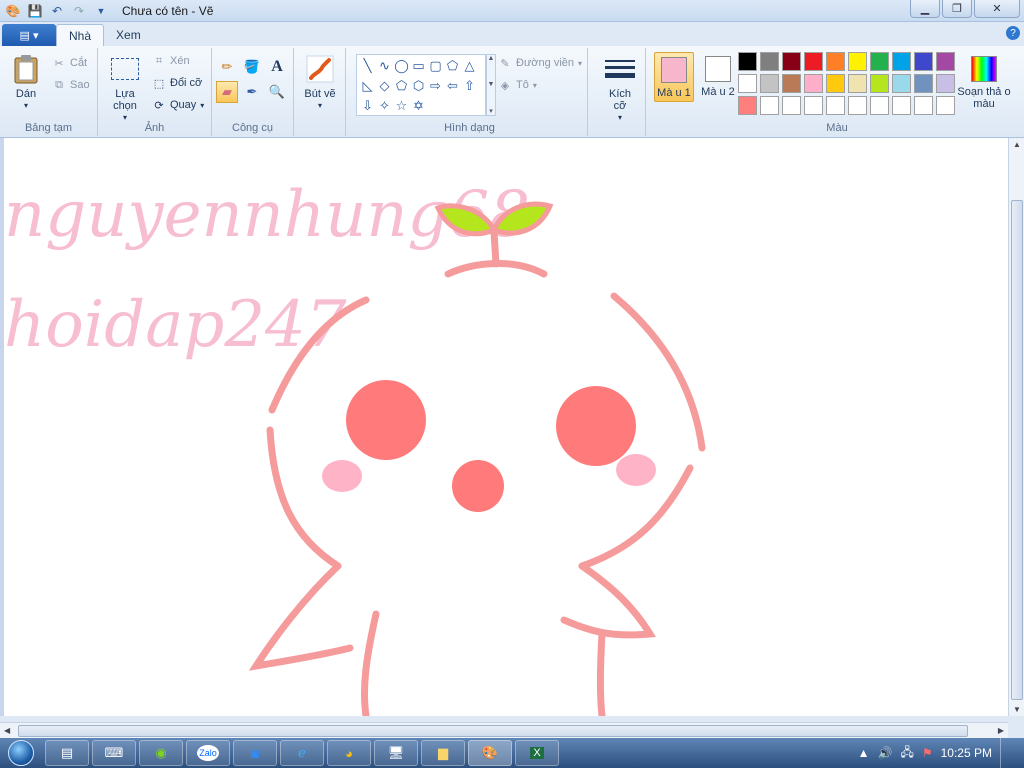 The image size is (1024, 768). Describe the element at coordinates (79, 11) in the screenshot. I see `redo-icon: ↷` at that location.